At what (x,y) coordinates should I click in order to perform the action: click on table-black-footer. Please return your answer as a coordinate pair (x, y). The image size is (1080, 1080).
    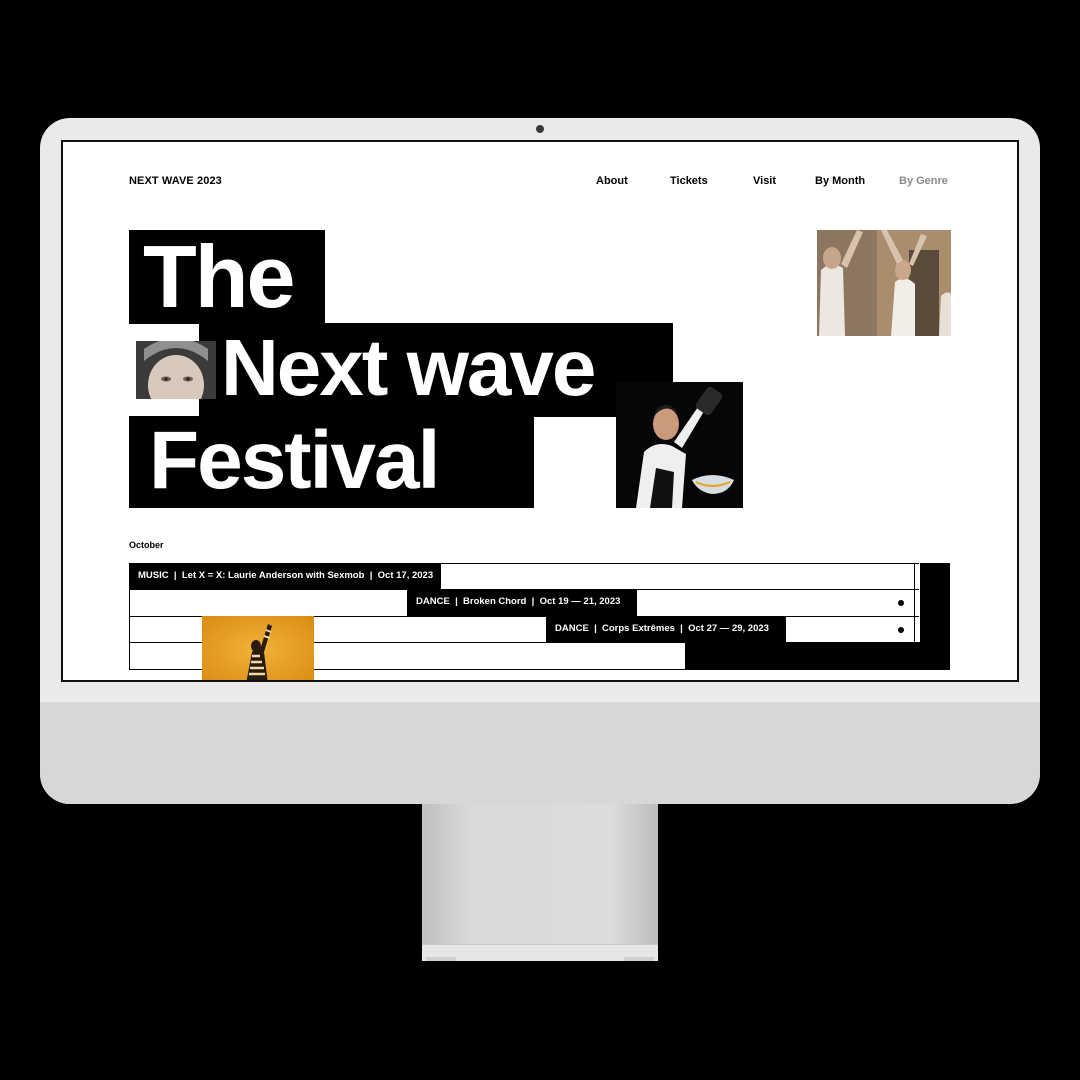
    Looking at the image, I should click on (817, 656).